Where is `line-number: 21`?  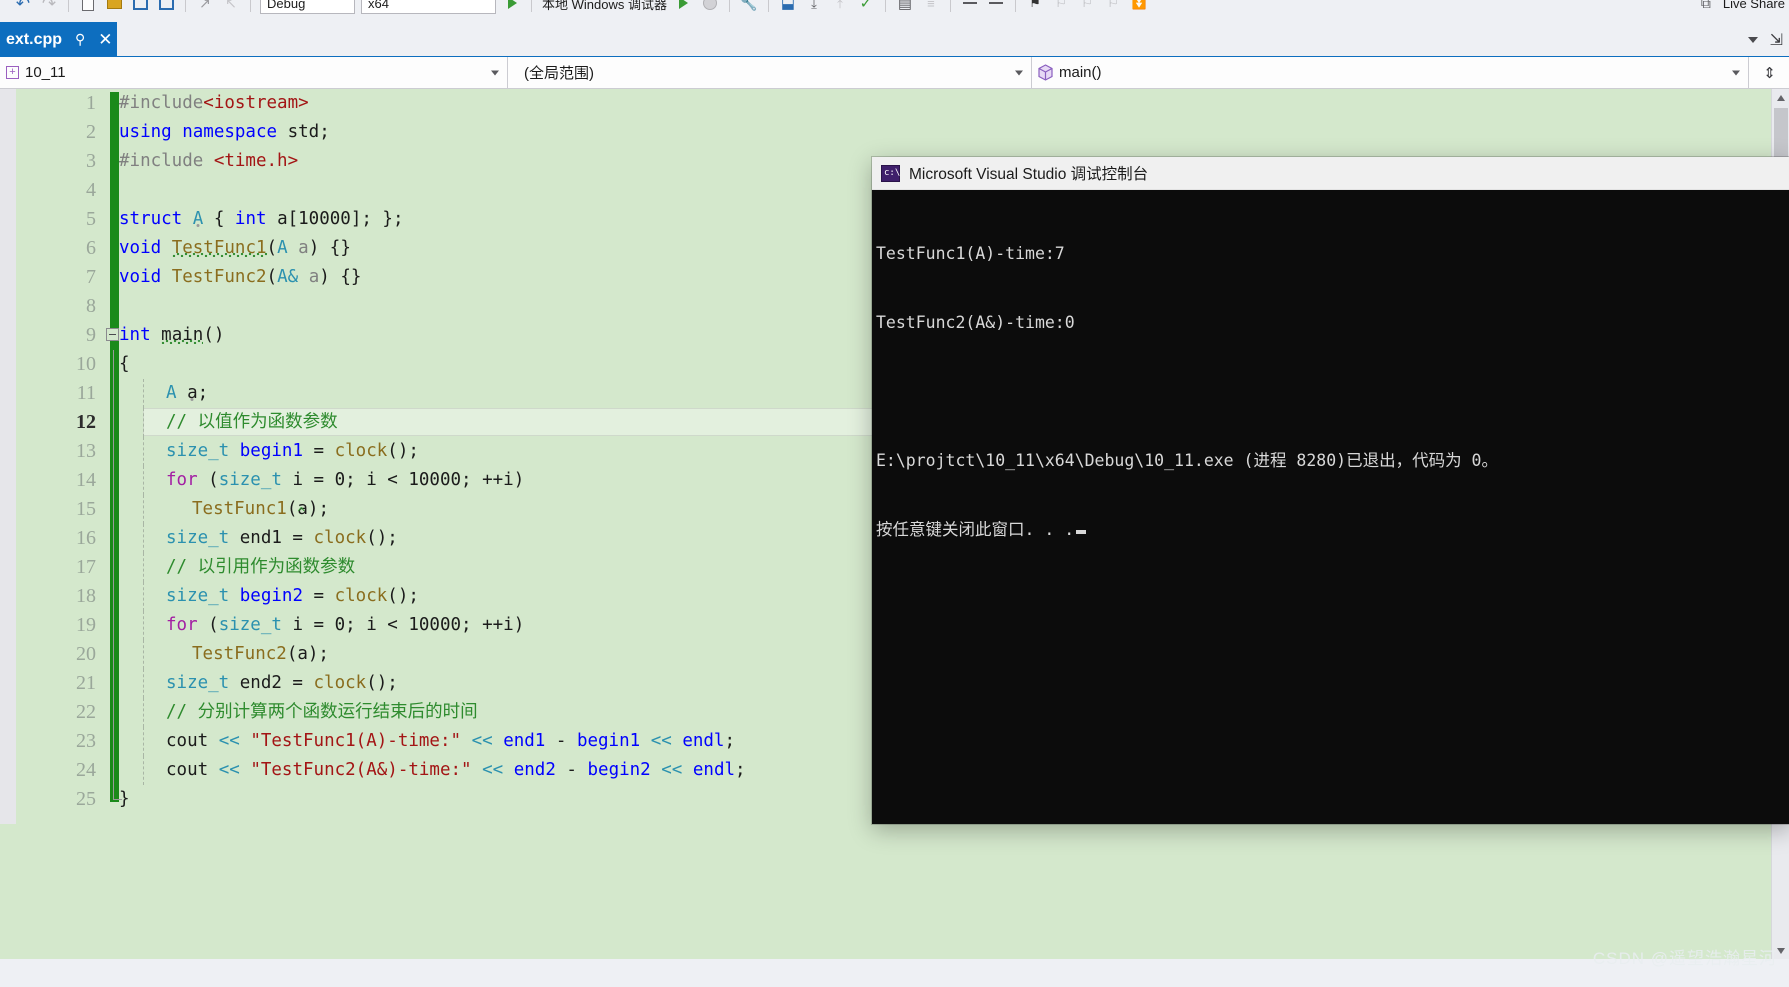
line-number: 21 is located at coordinates (86, 683).